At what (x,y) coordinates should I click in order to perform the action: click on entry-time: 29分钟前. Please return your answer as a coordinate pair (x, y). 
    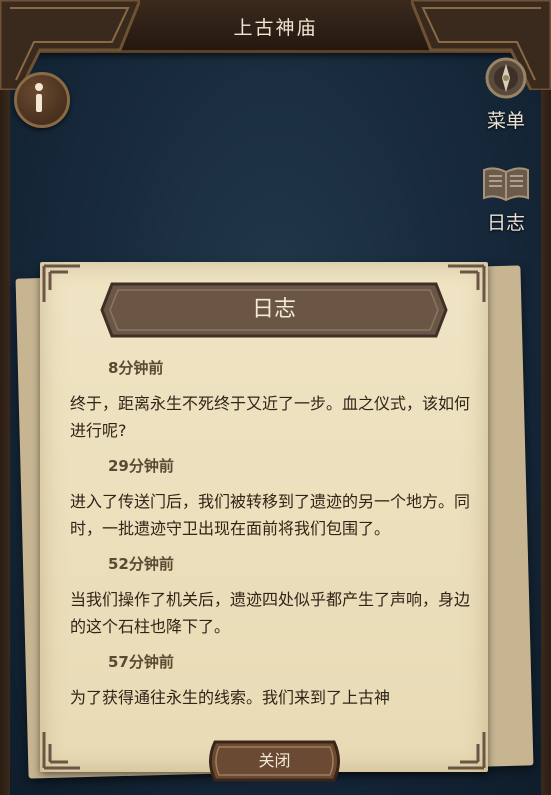
    Looking at the image, I should click on (141, 466).